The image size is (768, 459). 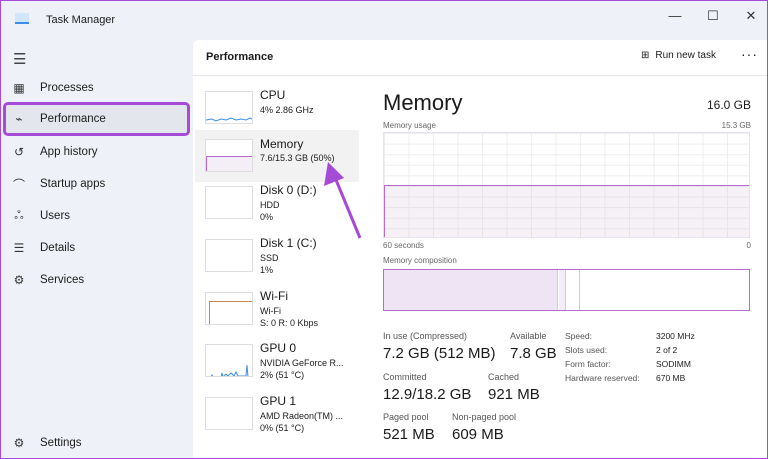 I want to click on stat-value: 7.8 GB, so click(x=533, y=353).